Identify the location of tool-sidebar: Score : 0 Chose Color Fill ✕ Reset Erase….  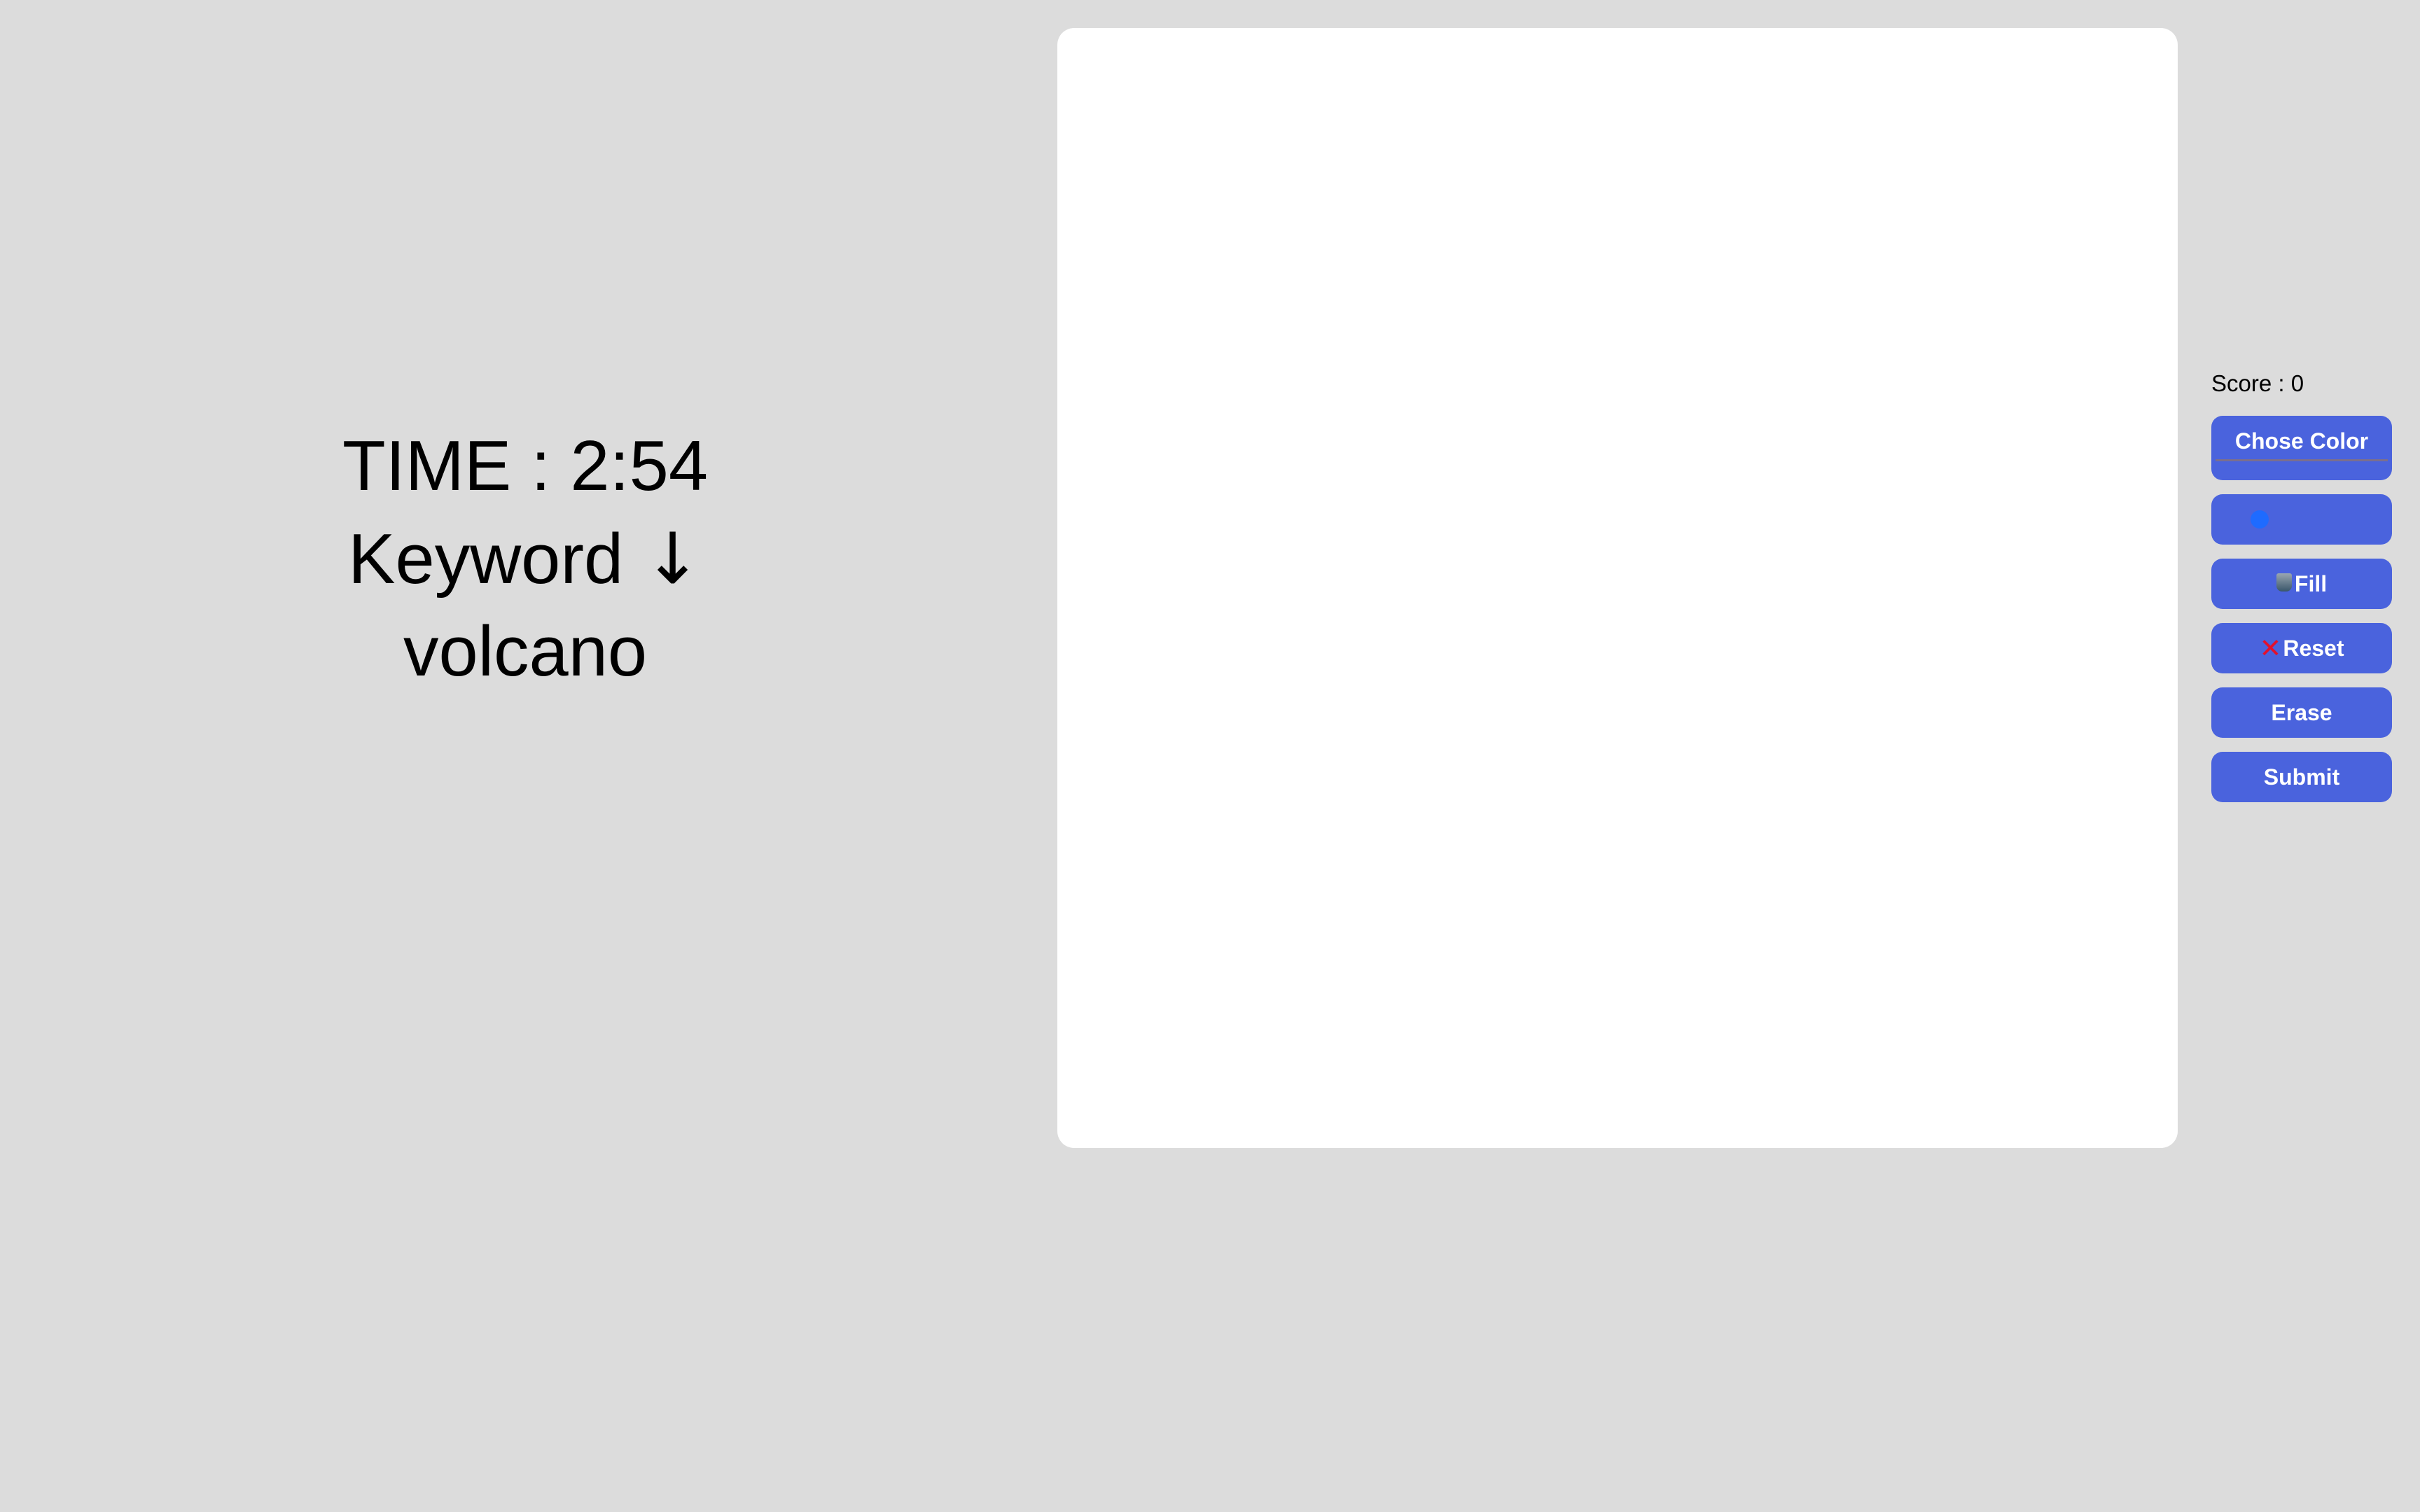
(2301, 590).